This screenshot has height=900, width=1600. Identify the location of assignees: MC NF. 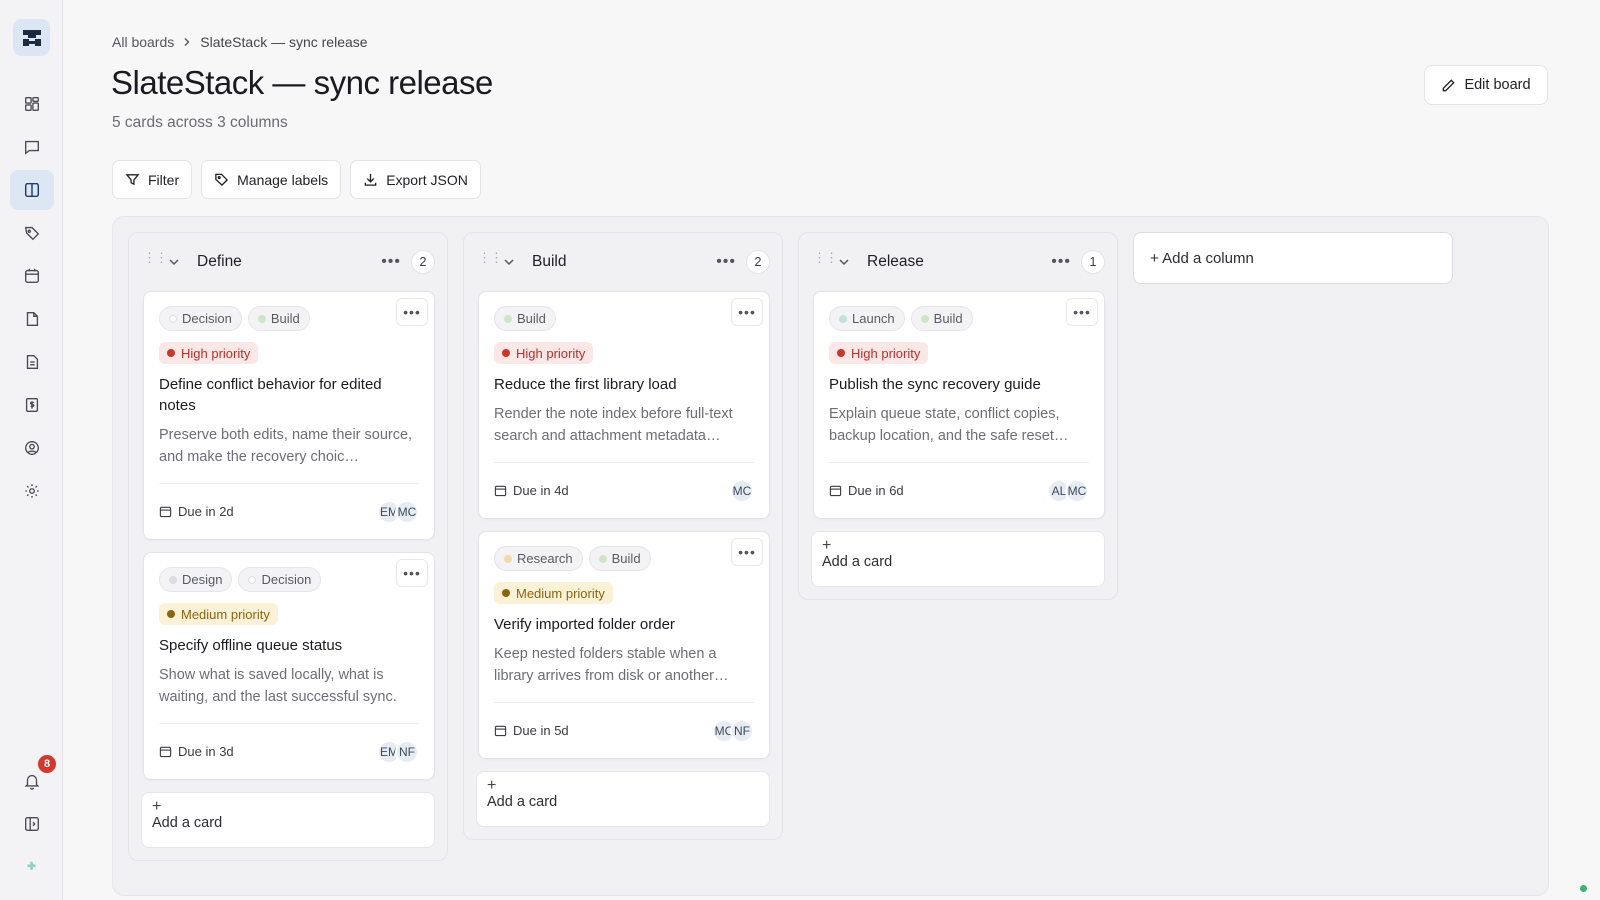
(733, 730).